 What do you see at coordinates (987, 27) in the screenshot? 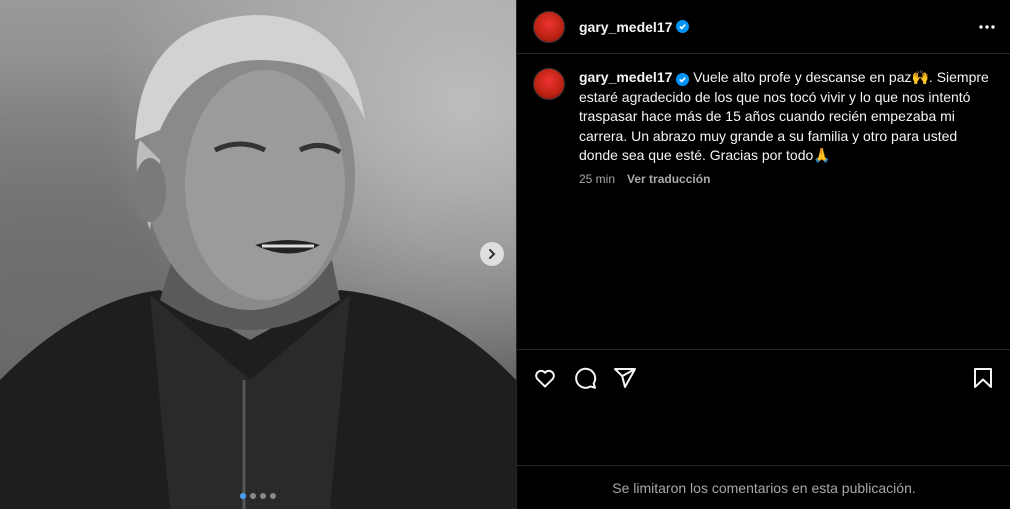
I see `more-options-icon` at bounding box center [987, 27].